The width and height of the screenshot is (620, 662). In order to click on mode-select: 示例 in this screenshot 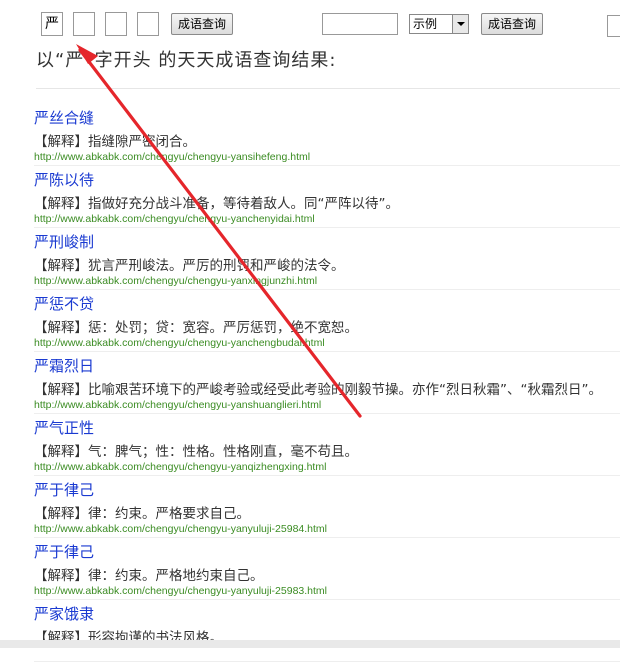, I will do `click(439, 24)`.